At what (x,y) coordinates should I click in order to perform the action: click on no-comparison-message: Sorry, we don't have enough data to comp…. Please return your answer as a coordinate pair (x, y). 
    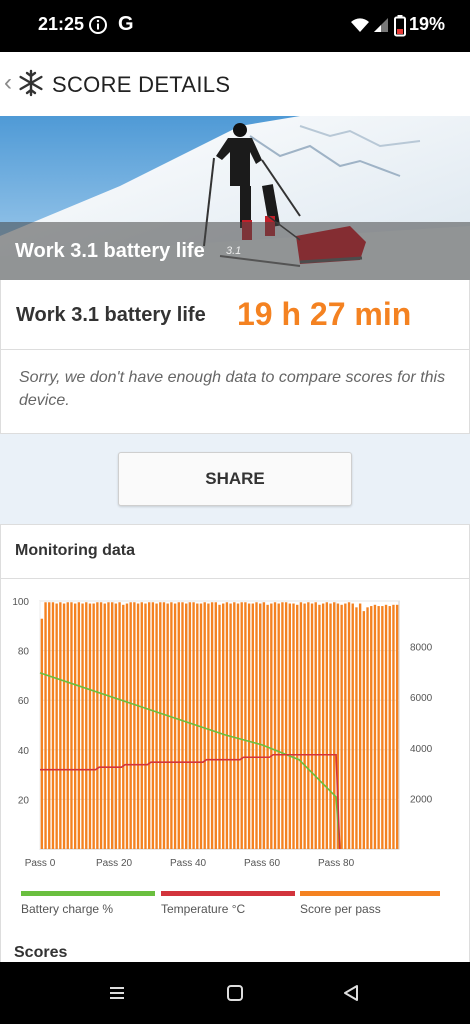
    Looking at the image, I should click on (235, 392).